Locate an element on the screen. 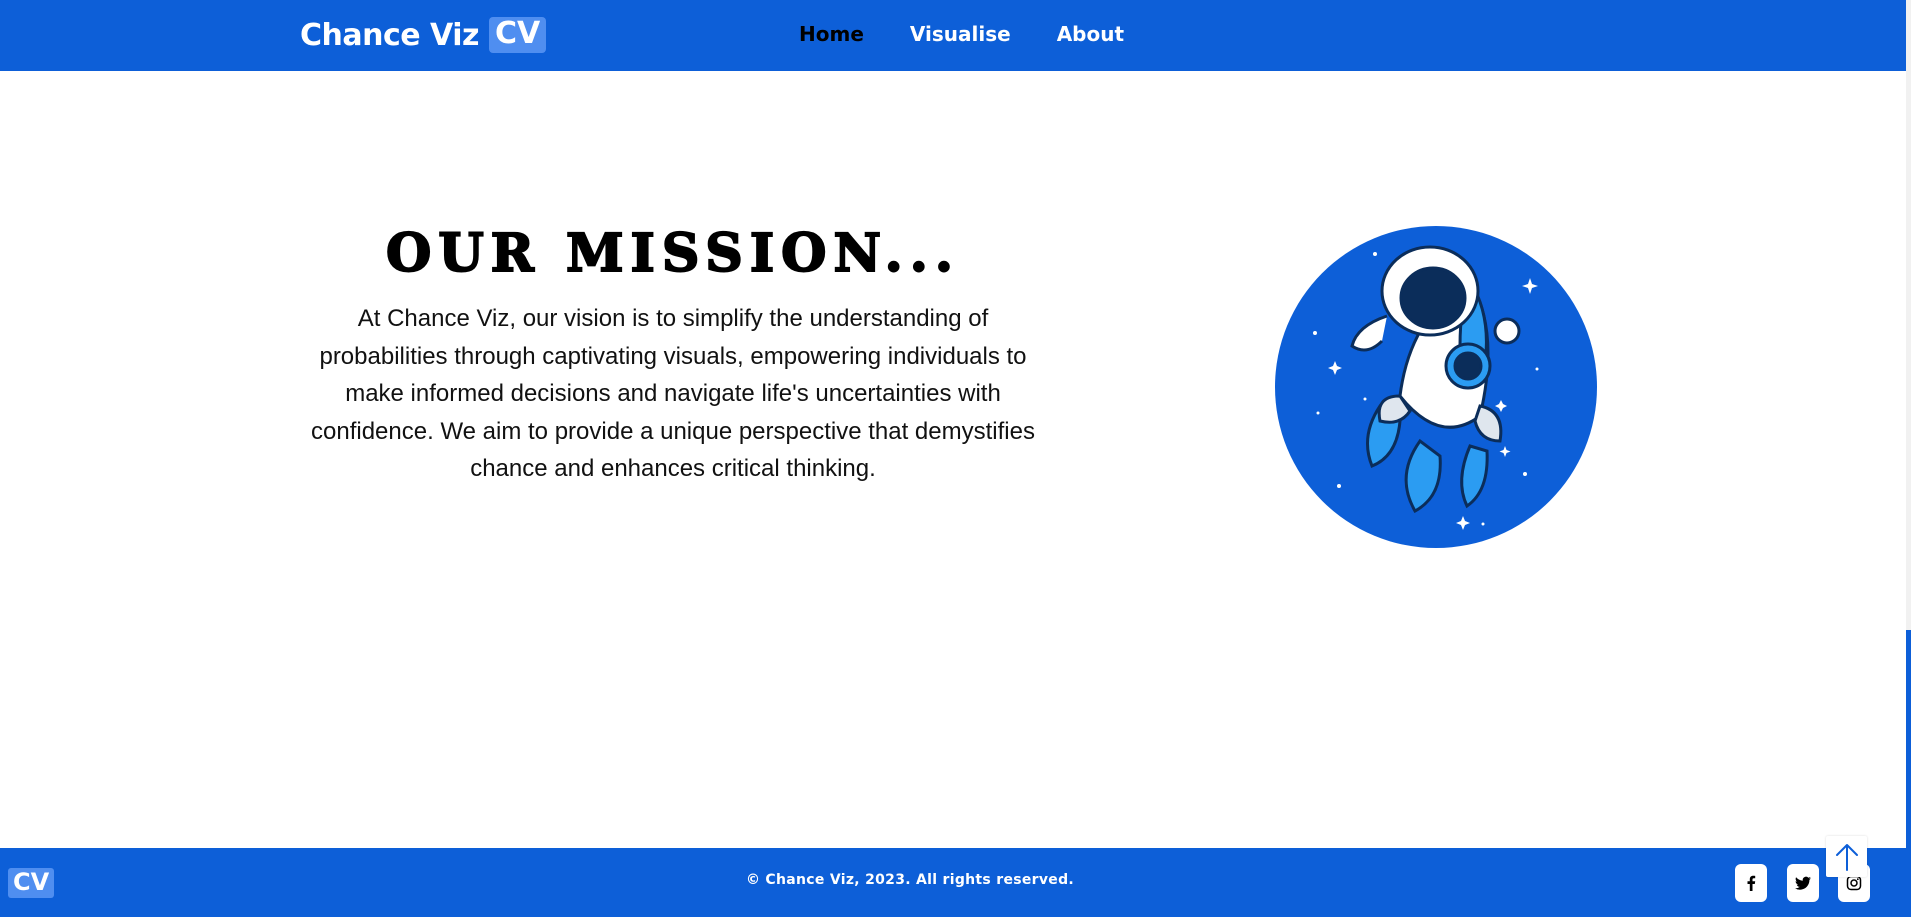  site-header: Chance Viz CV Home Visualise About is located at coordinates (953, 35).